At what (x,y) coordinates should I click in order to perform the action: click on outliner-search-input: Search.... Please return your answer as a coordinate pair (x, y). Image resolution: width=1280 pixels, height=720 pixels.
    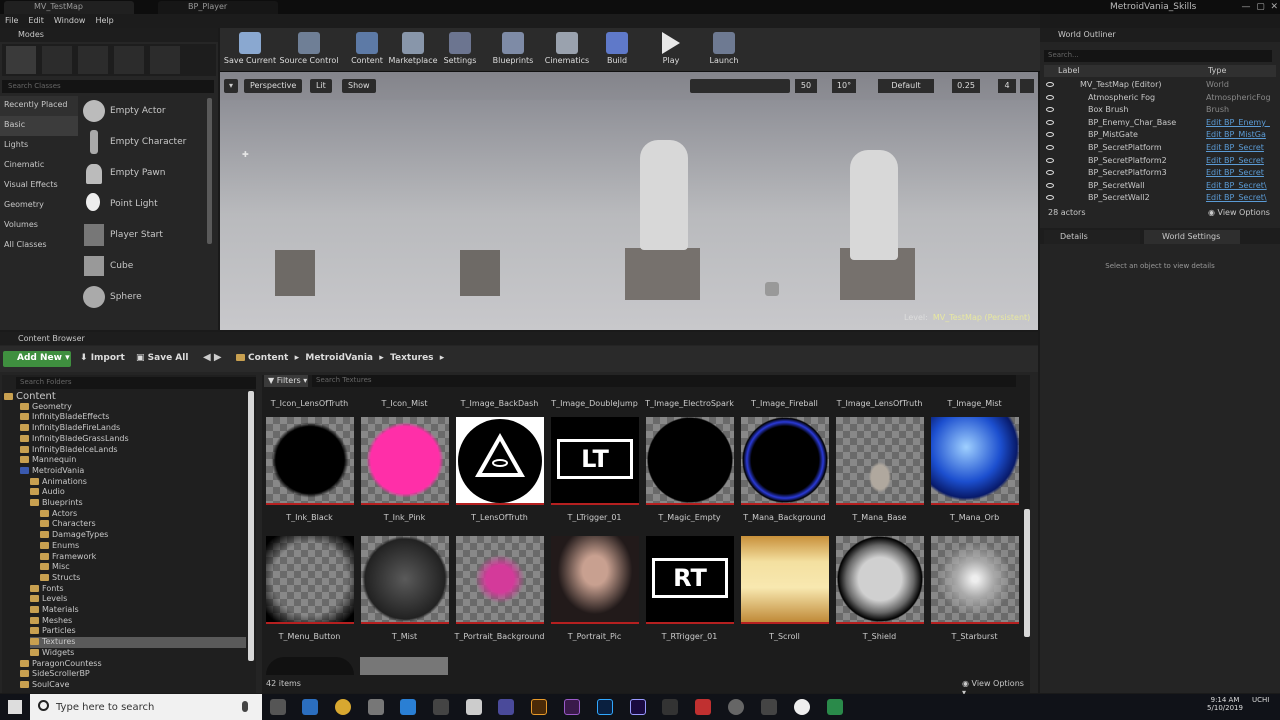
    Looking at the image, I should click on (1158, 56).